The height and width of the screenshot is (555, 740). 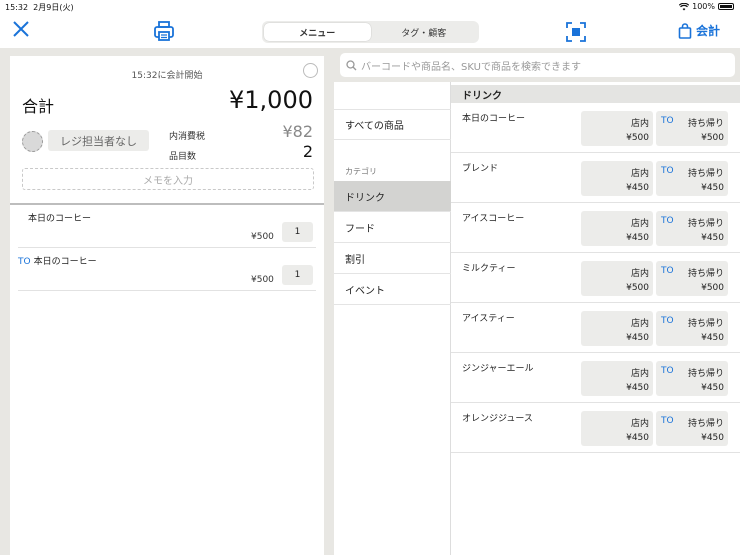 What do you see at coordinates (471, 67) in the screenshot?
I see `search-placeholder: バーコードや商品名、SKUで商品を検索できます` at bounding box center [471, 67].